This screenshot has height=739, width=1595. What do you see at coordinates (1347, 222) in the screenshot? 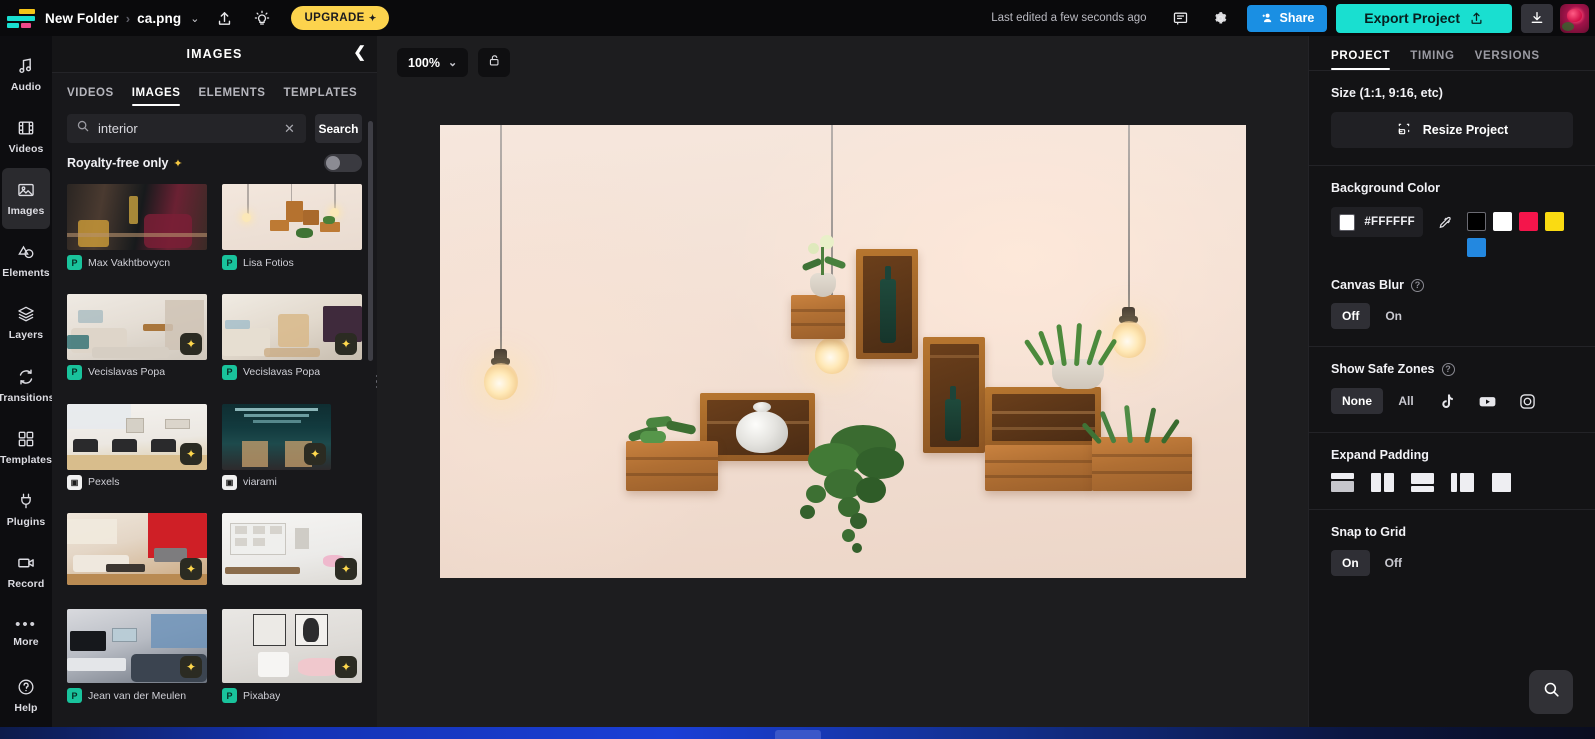
I see `current-color-swatch` at bounding box center [1347, 222].